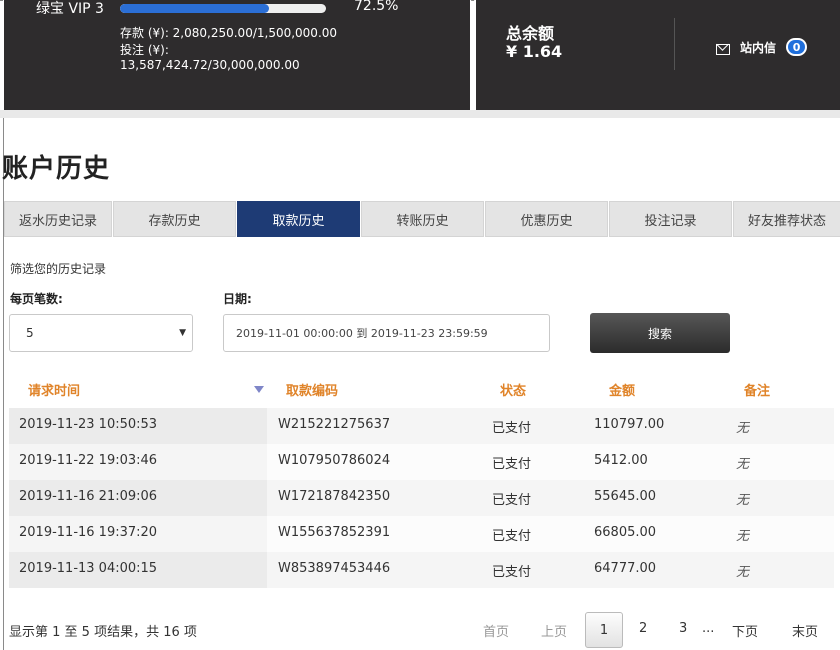 This screenshot has height=650, width=840. What do you see at coordinates (625, 532) in the screenshot?
I see `cell-amount: 66805.00` at bounding box center [625, 532].